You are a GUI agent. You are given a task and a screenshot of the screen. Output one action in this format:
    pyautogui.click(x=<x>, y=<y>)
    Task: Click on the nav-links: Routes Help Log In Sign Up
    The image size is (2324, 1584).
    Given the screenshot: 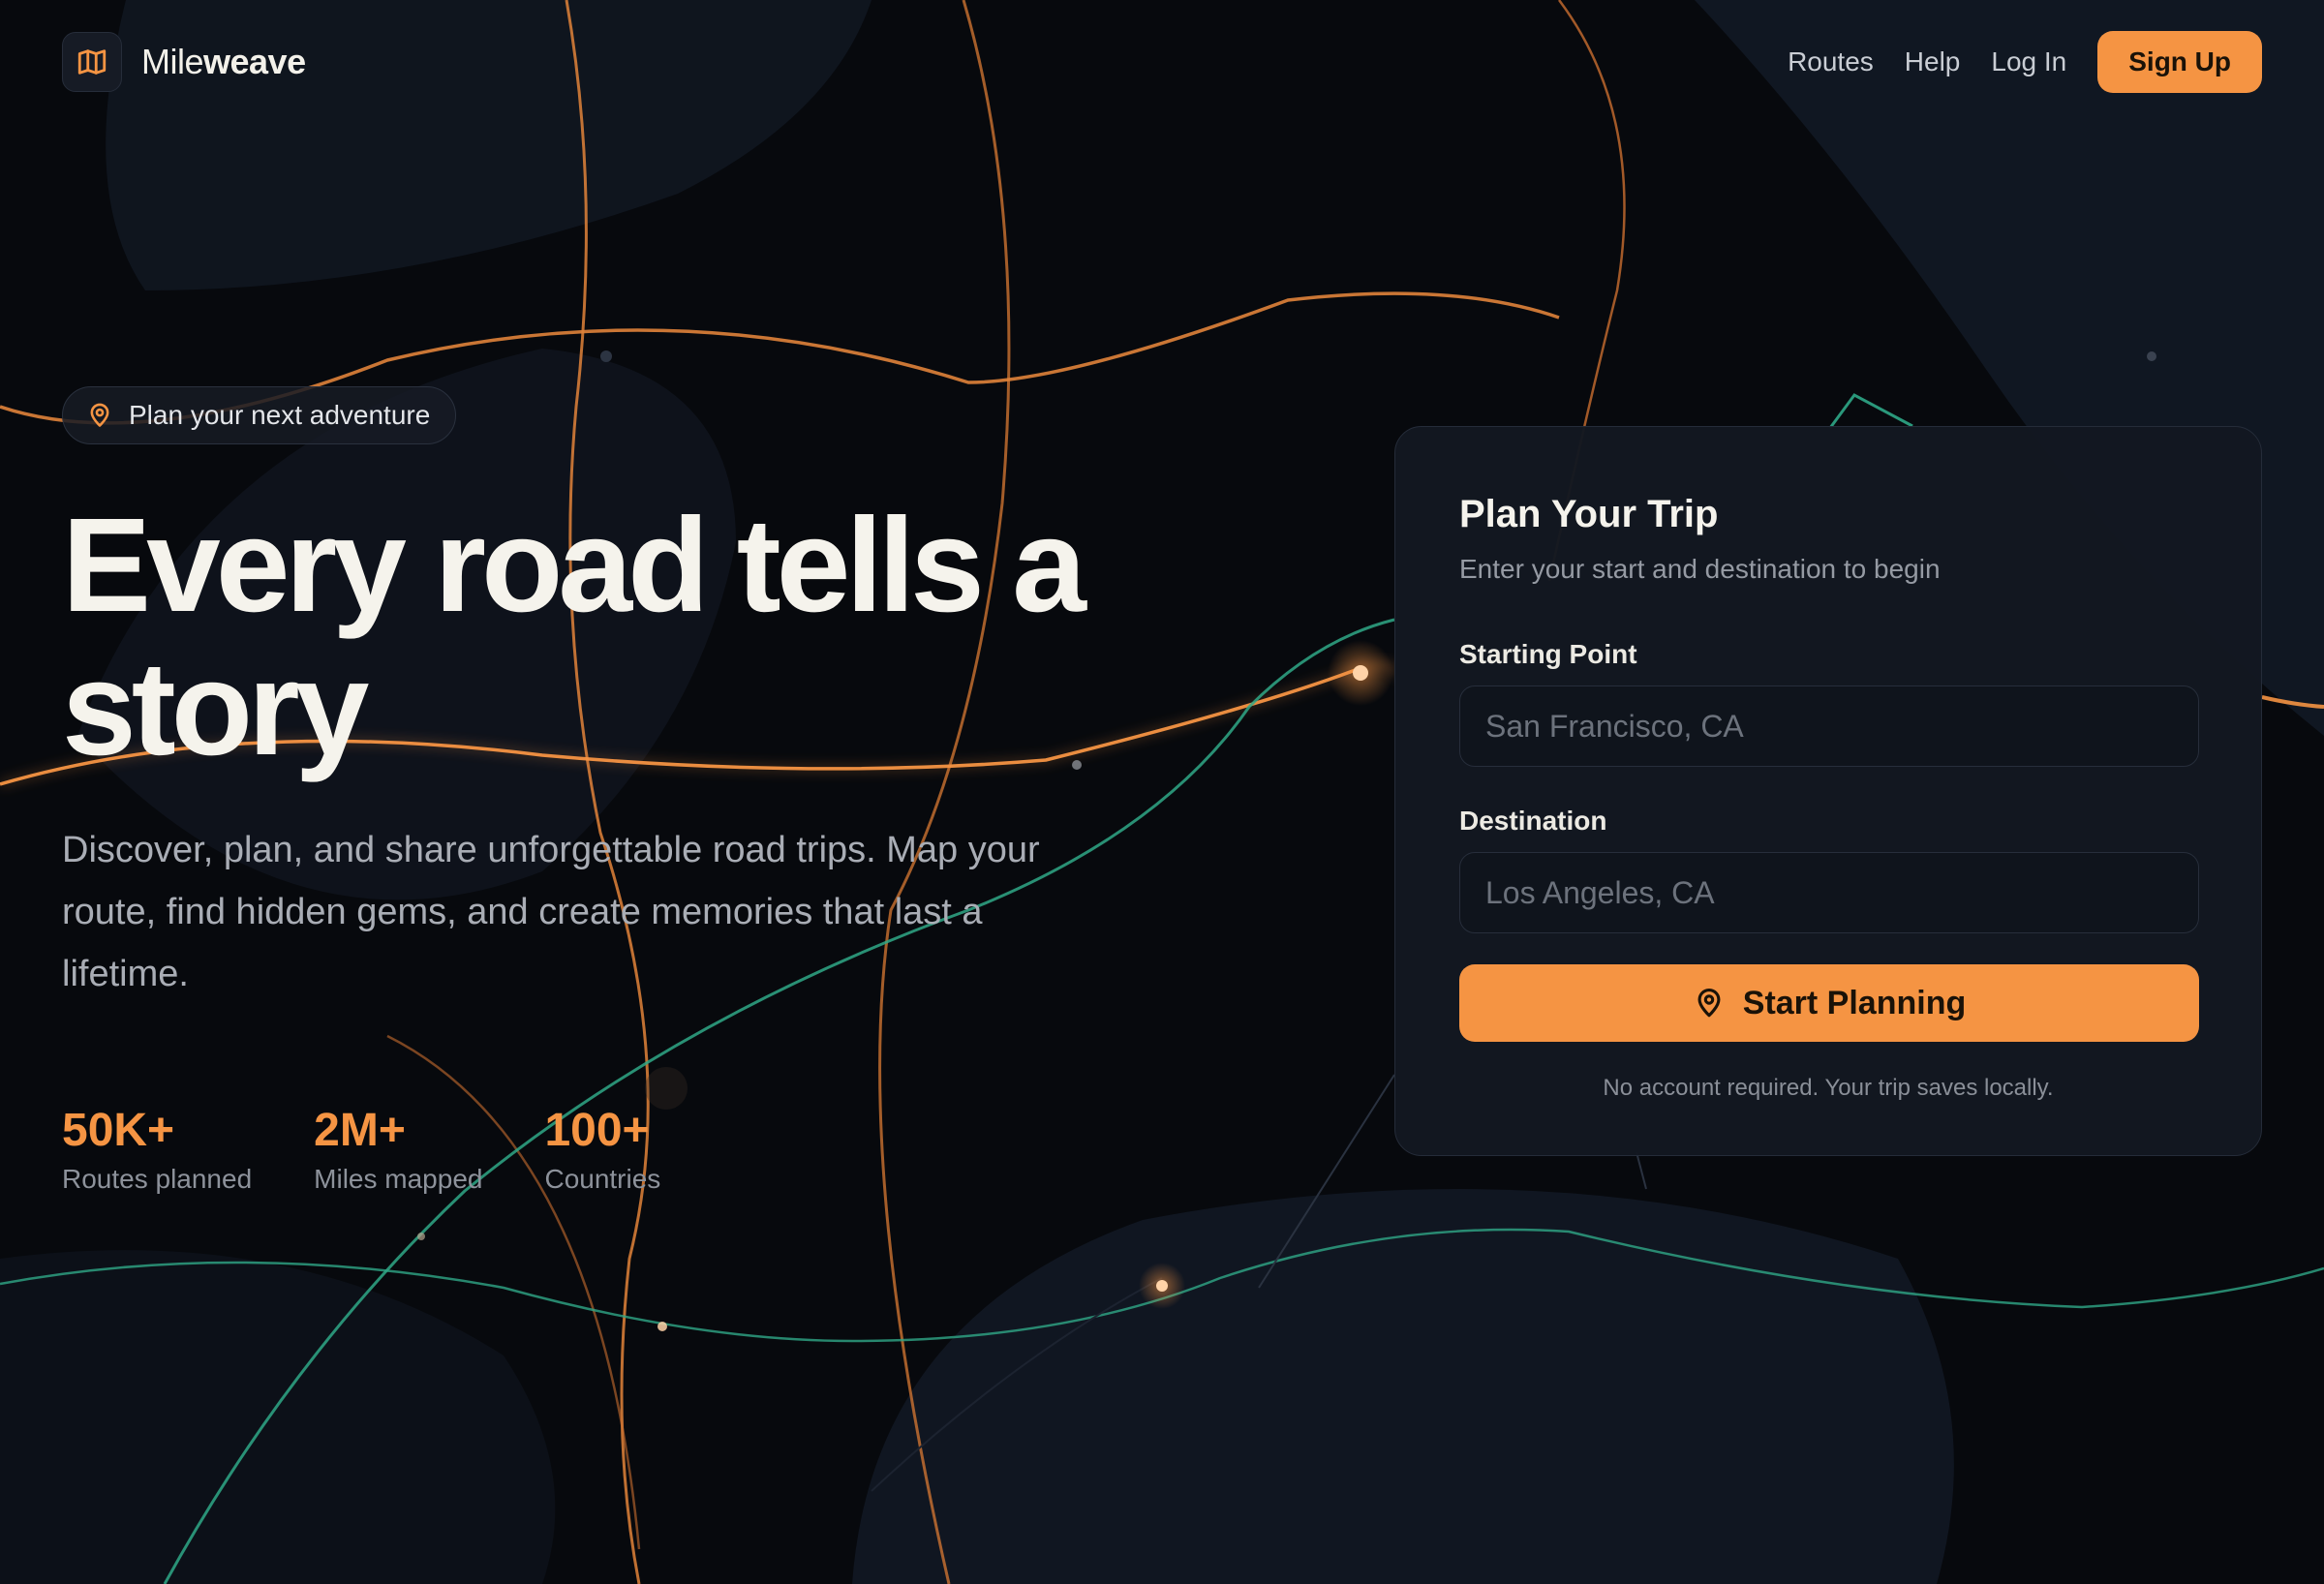 What is the action you would take?
    pyautogui.click(x=2010, y=62)
    